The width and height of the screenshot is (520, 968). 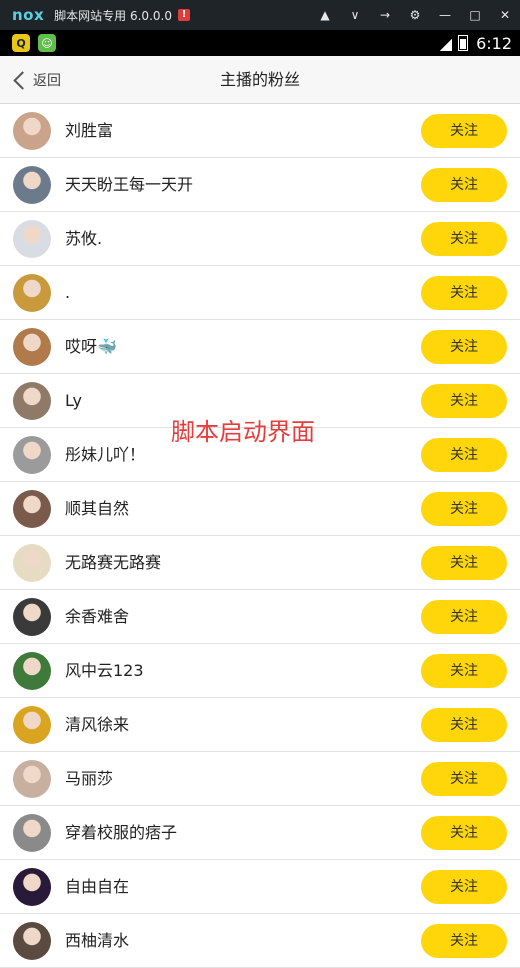 What do you see at coordinates (260, 725) in the screenshot?
I see `list-item: 清风徐来 关注` at bounding box center [260, 725].